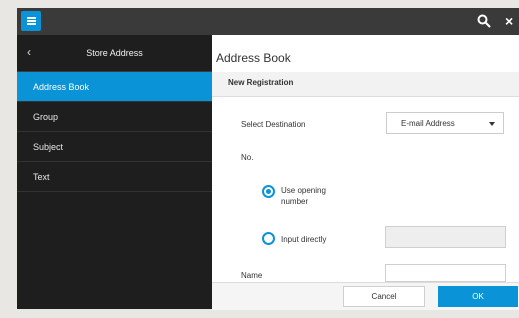  Describe the element at coordinates (509, 21) in the screenshot. I see `close-icon: ×` at that location.